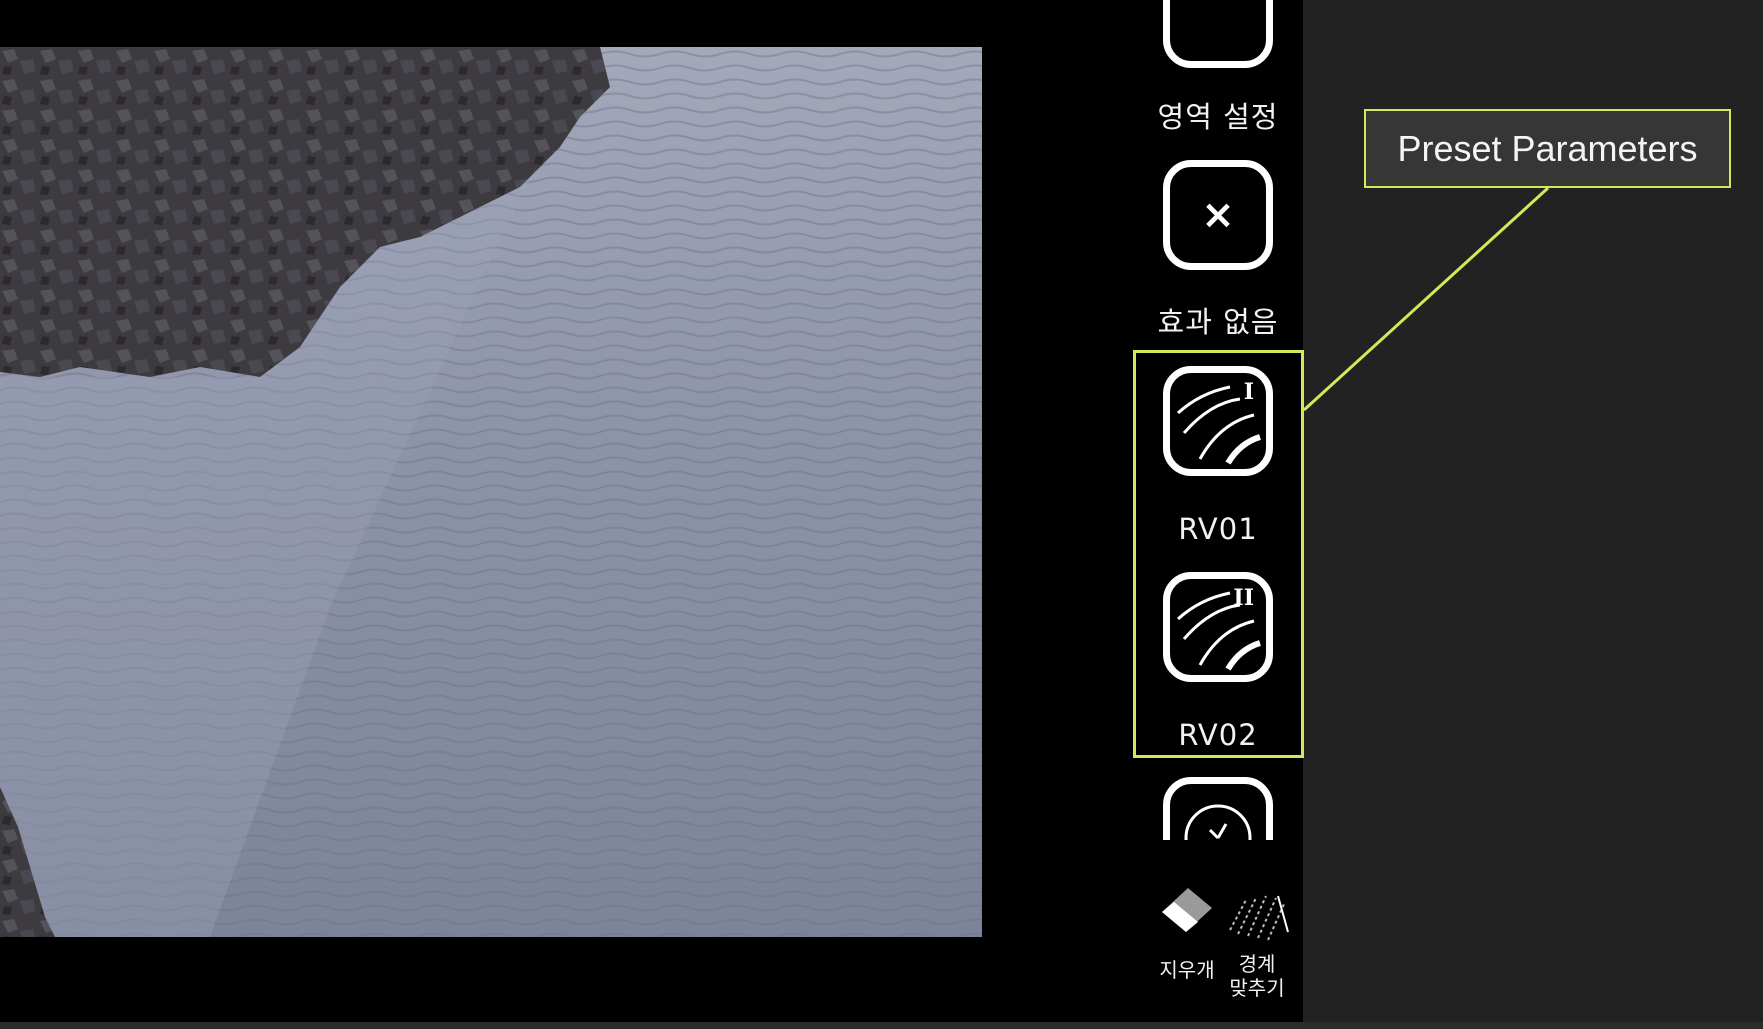 This screenshot has width=1763, height=1029. I want to click on edge-fit-icon, so click(1259, 918).